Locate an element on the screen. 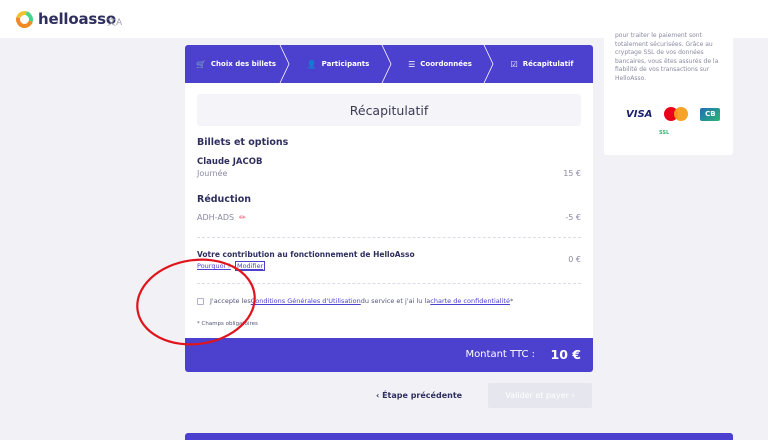 The image size is (768, 440). visa-logo-icon: VISA is located at coordinates (639, 114).